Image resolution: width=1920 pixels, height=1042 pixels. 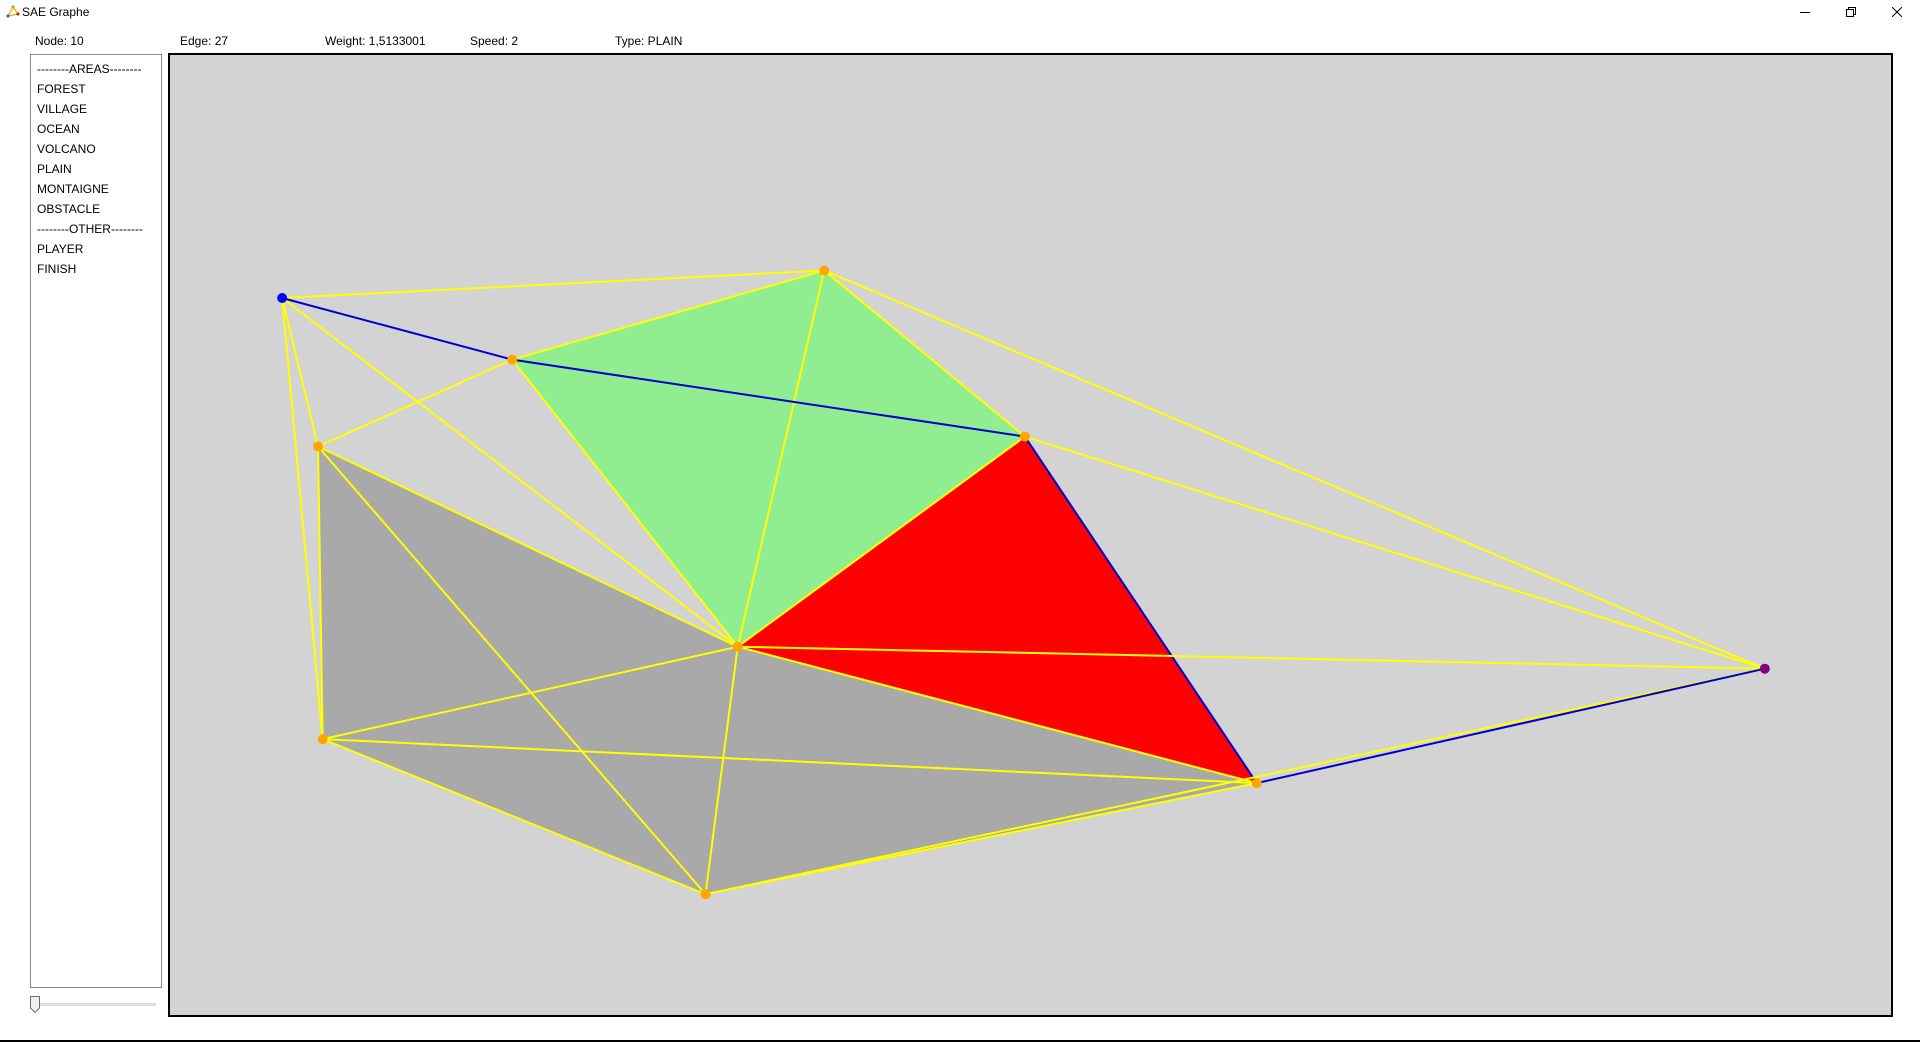 I want to click on slider-track, so click(x=96, y=1004).